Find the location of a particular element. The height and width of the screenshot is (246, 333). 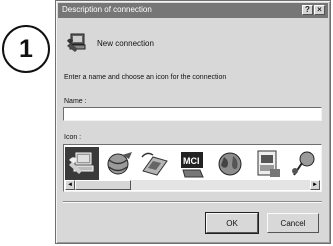

connection-name-label: New connection is located at coordinates (125, 43).